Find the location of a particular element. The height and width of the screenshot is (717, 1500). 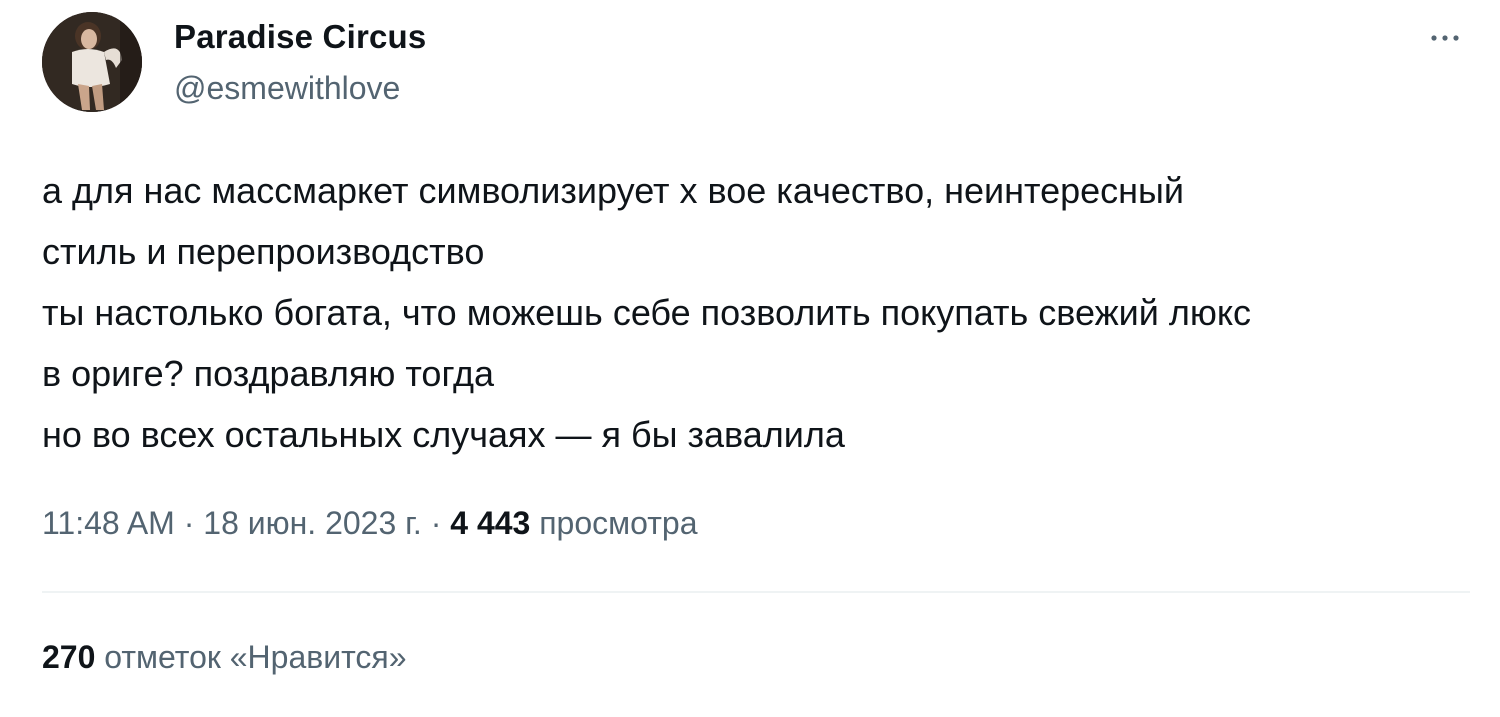

likes-link: 270 отметок «Нравится» is located at coordinates (224, 657).